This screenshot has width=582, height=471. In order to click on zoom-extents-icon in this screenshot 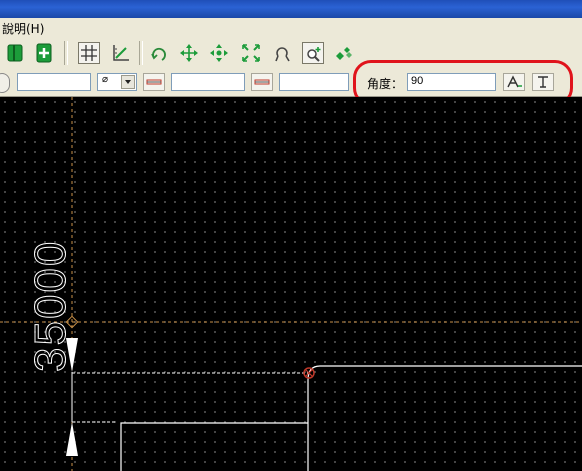, I will do `click(251, 53)`.